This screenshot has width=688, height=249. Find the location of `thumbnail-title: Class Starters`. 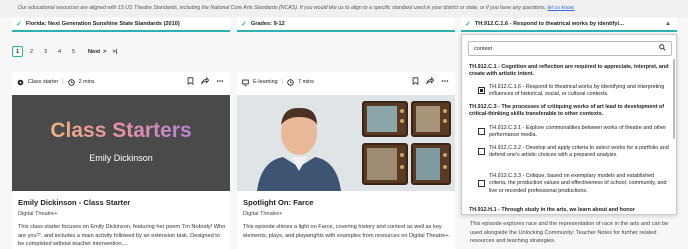

thumbnail-title: Class Starters is located at coordinates (121, 131).